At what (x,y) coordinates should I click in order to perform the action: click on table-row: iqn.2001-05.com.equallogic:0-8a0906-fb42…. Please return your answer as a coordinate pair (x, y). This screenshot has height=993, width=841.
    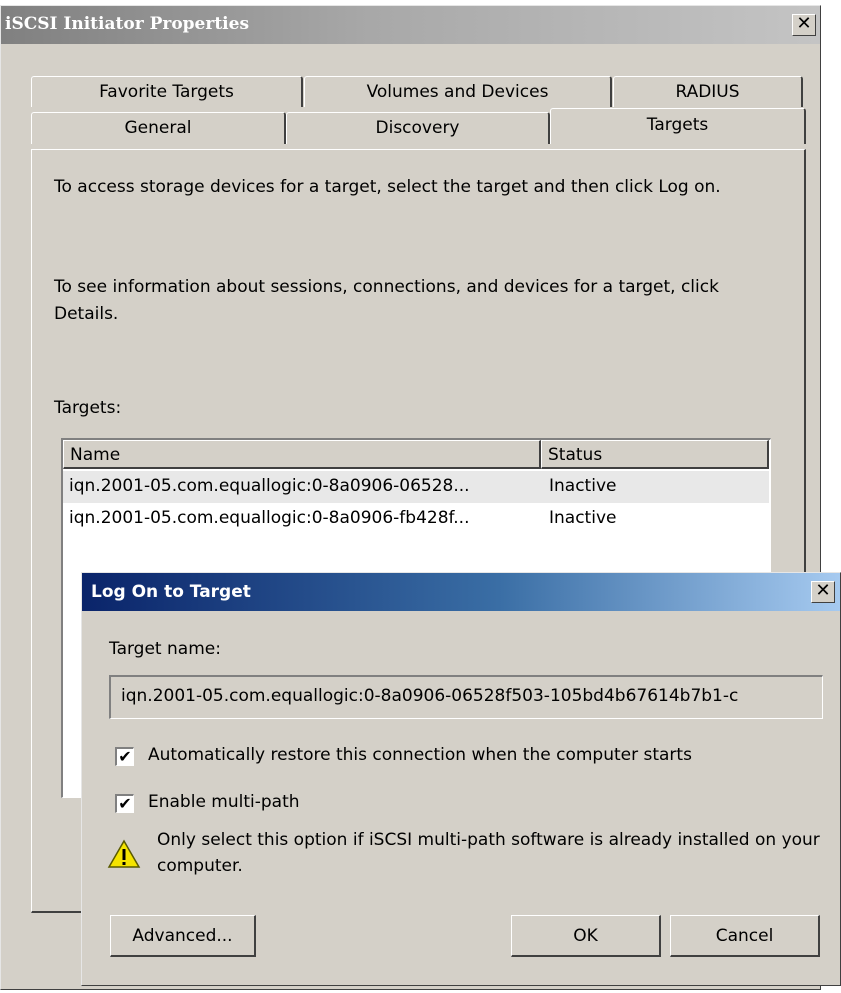
    Looking at the image, I should click on (416, 519).